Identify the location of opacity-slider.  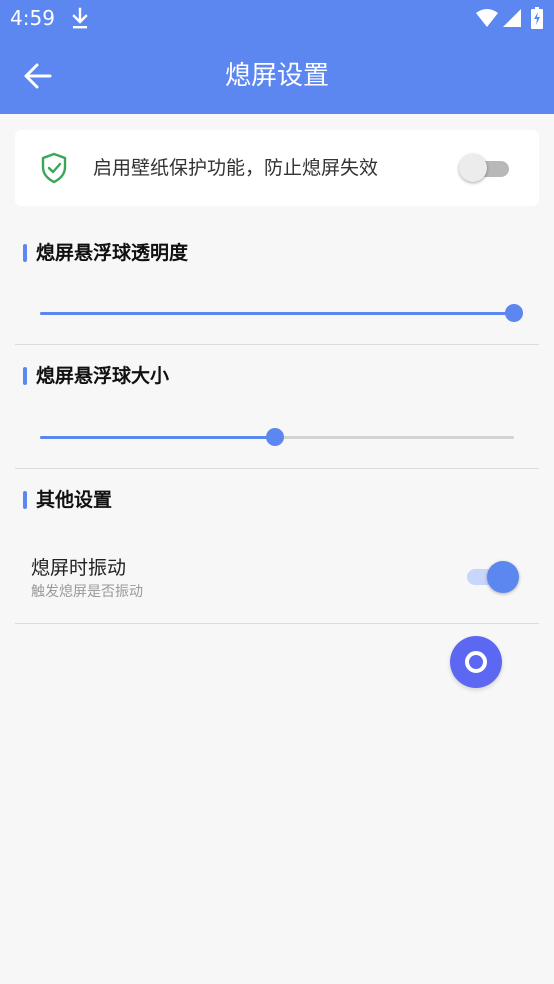
(281, 314).